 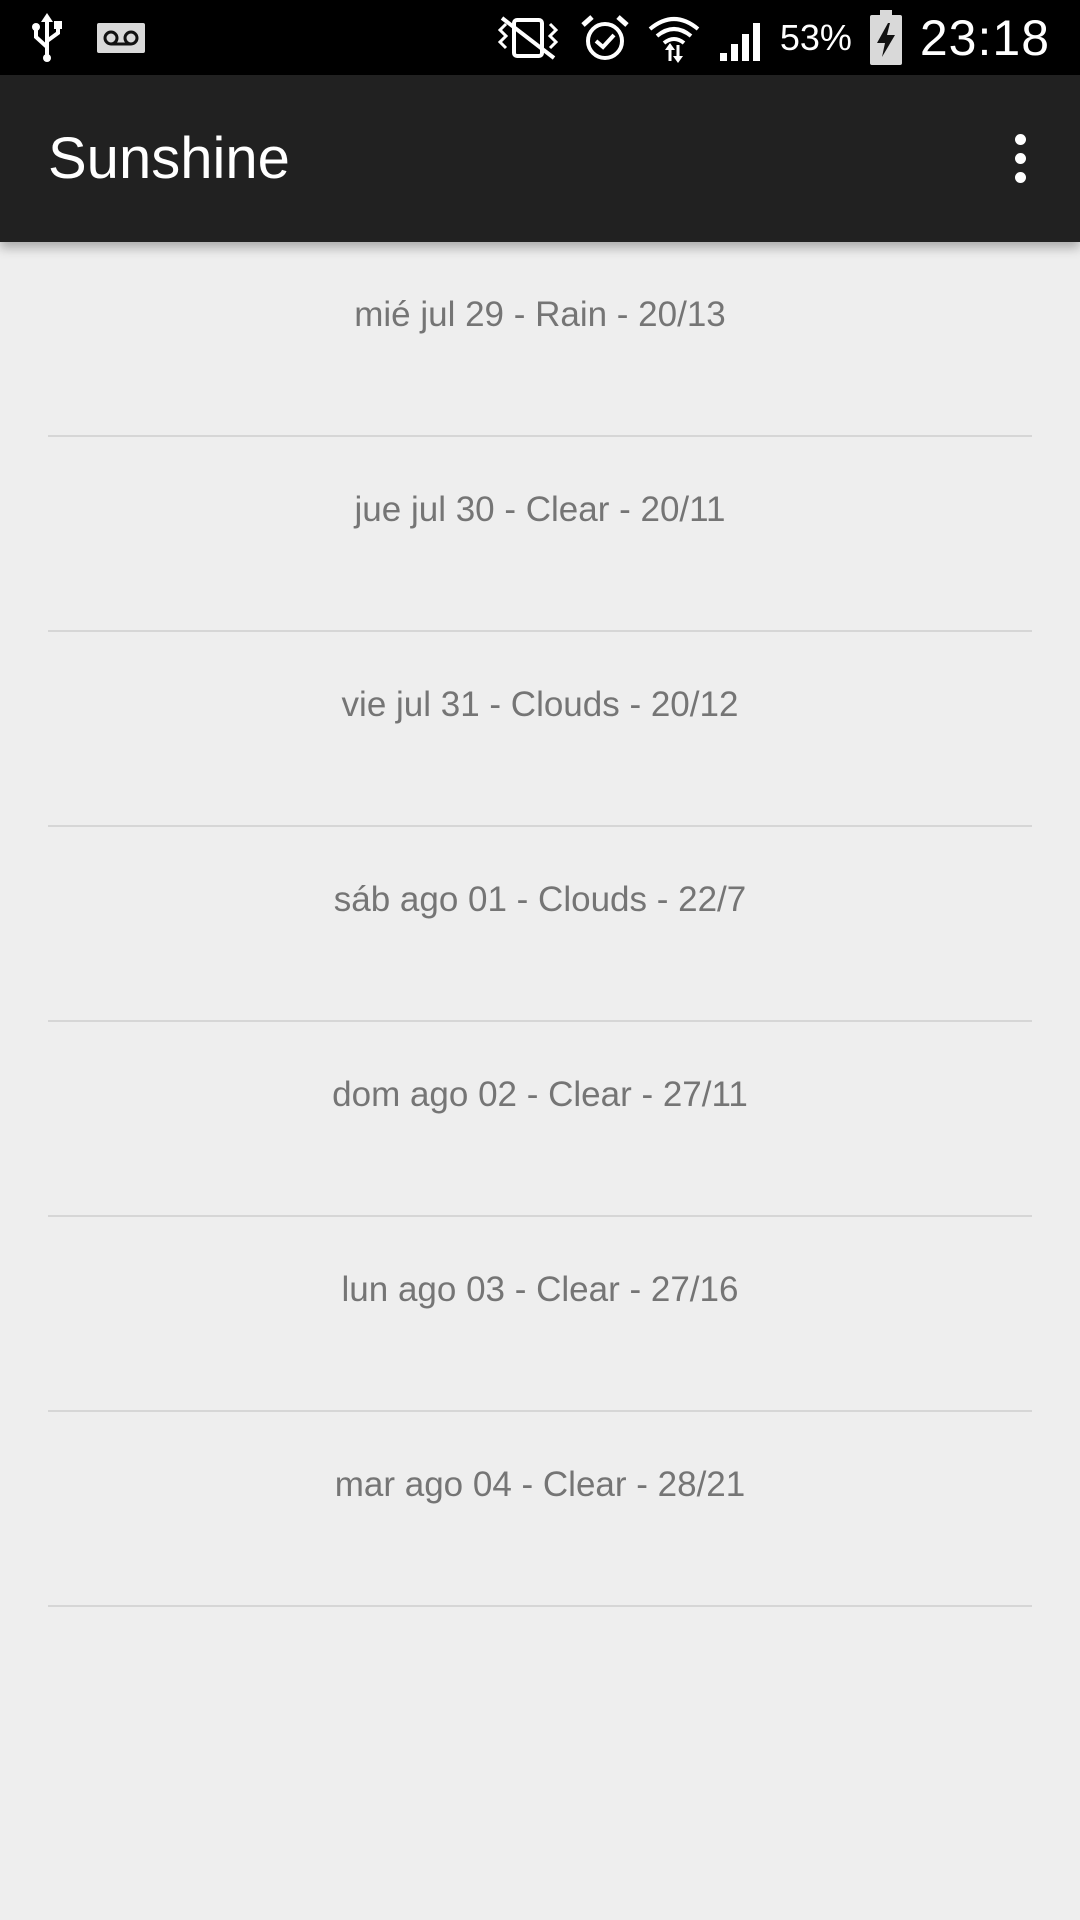 I want to click on forecast-list-item: vie jul 31 - Clouds - 20/12, so click(x=540, y=729).